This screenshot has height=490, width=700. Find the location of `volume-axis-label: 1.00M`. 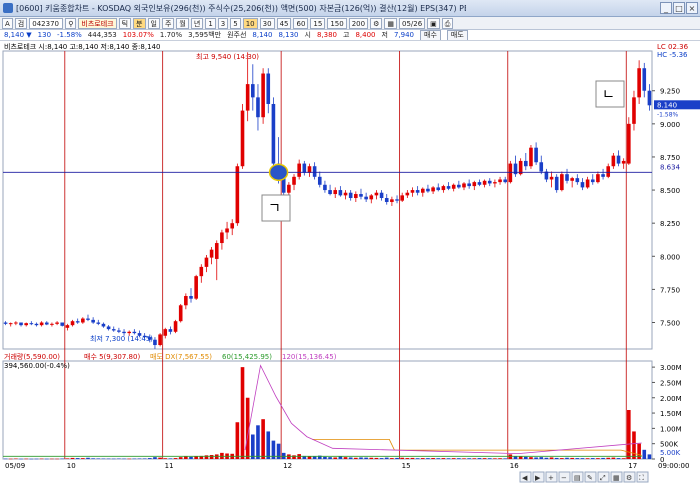

volume-axis-label: 1.00M is located at coordinates (671, 429).